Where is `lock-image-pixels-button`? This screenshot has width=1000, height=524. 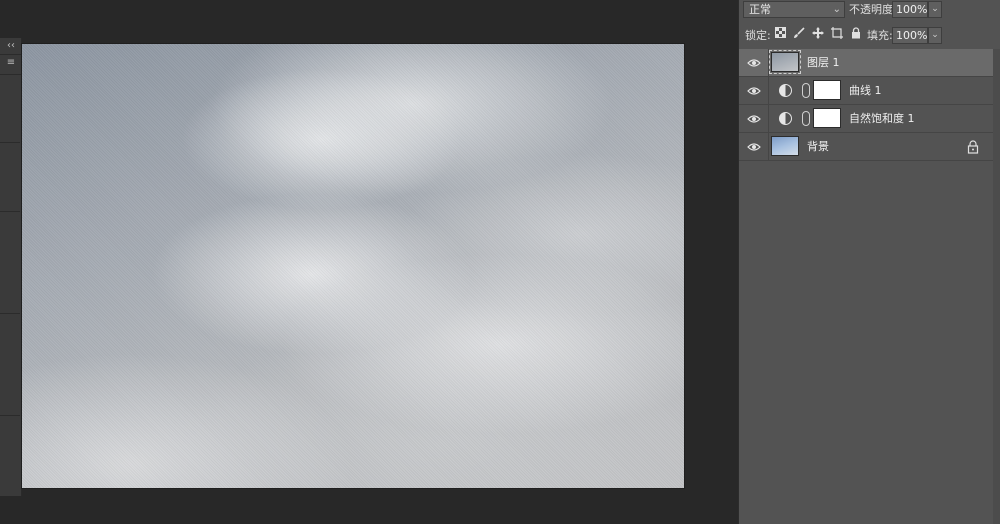
lock-image-pixels-button is located at coordinates (799, 35).